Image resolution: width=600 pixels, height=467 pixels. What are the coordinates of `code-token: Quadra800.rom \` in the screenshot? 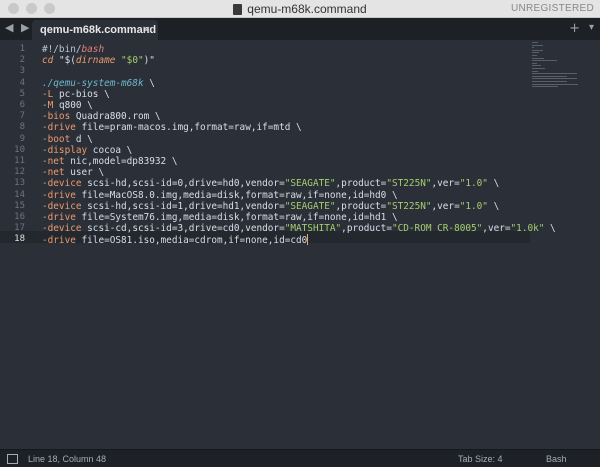 It's located at (115, 117).